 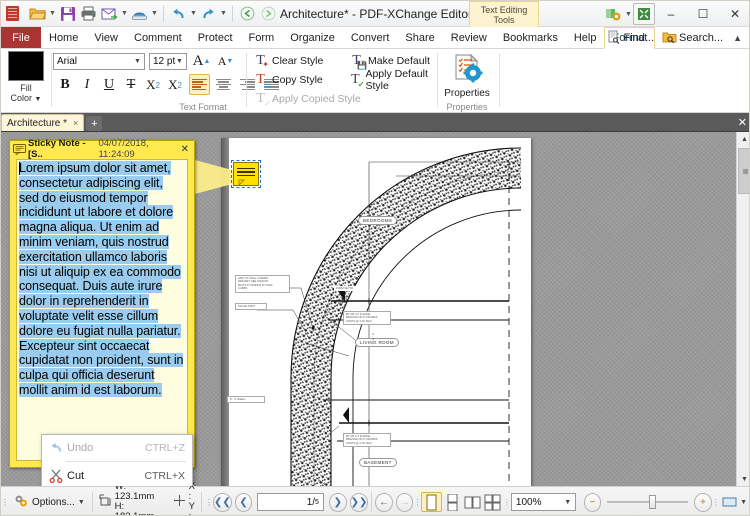 I want to click on copy-style-button: T ☷ Copy Style, so click(x=288, y=80).